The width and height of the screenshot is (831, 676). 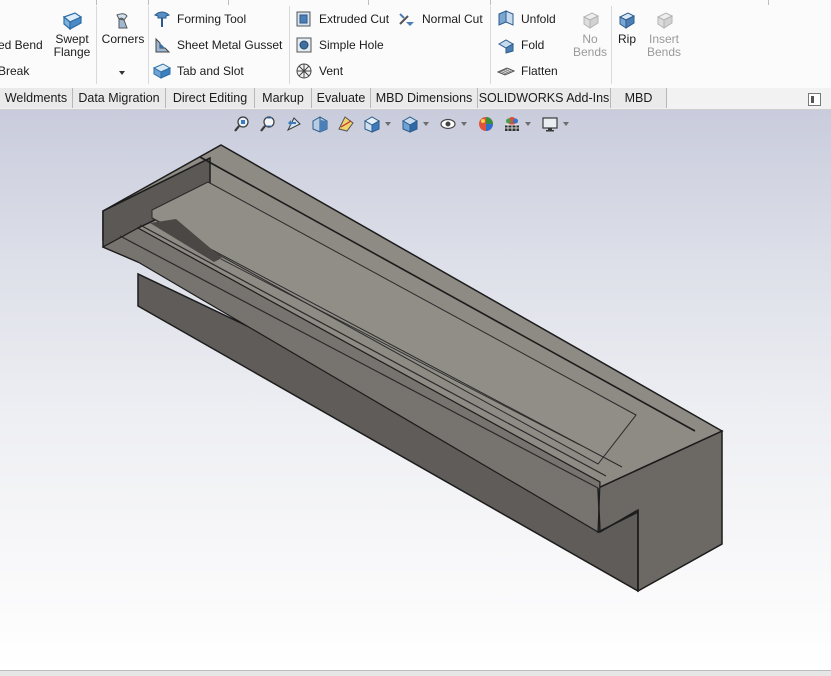 I want to click on fold-icon, so click(x=506, y=46).